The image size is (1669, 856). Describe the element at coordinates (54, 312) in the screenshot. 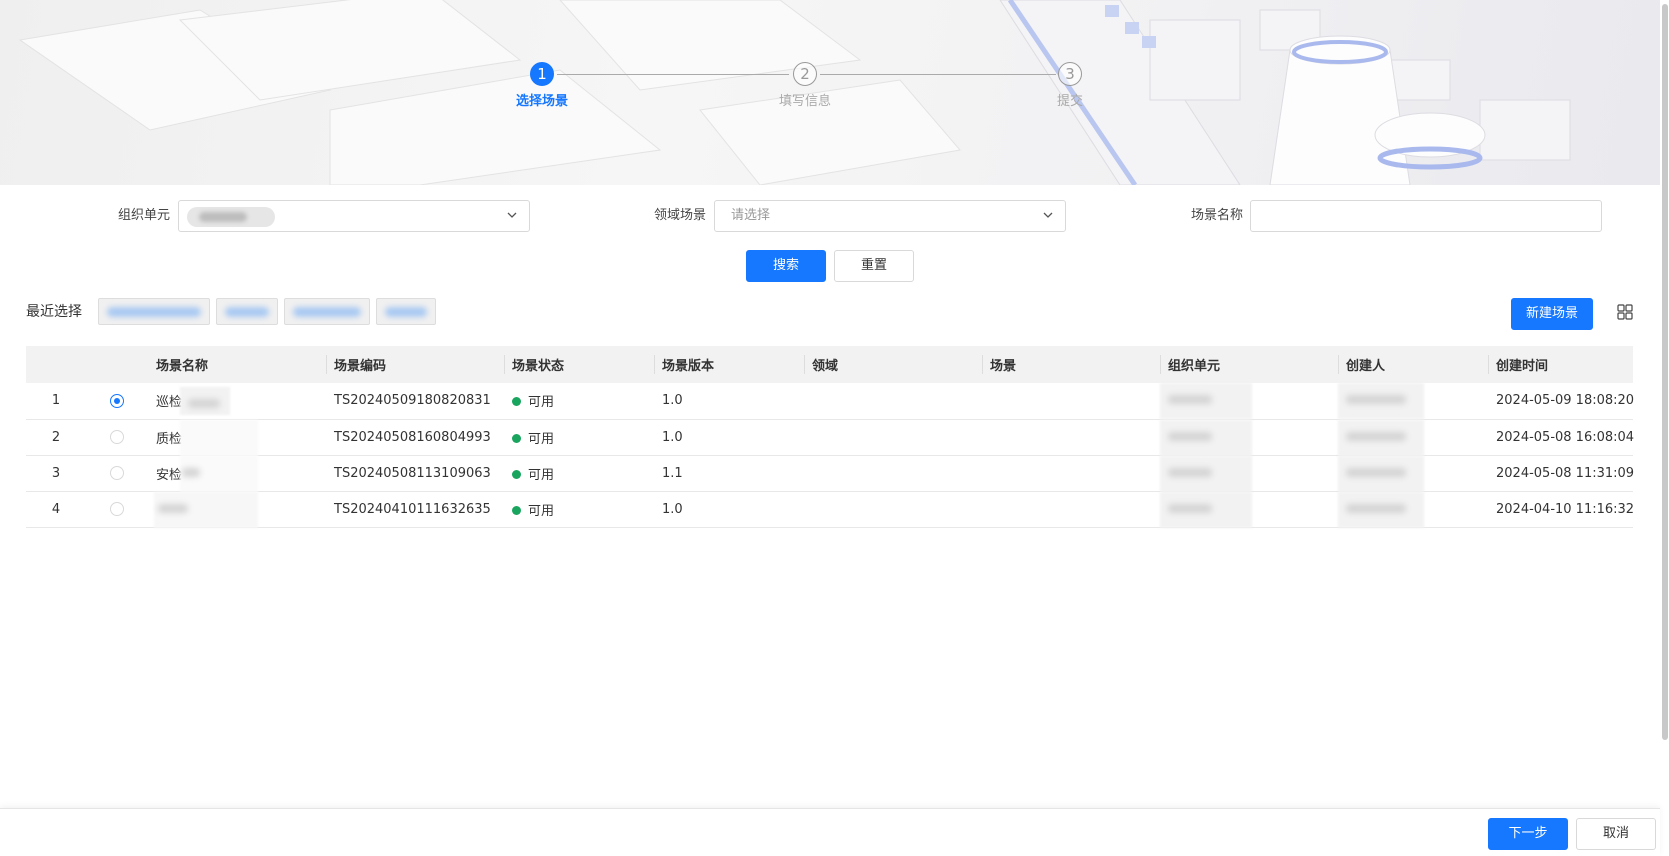

I see `recent-selection-label: 最近选择` at that location.